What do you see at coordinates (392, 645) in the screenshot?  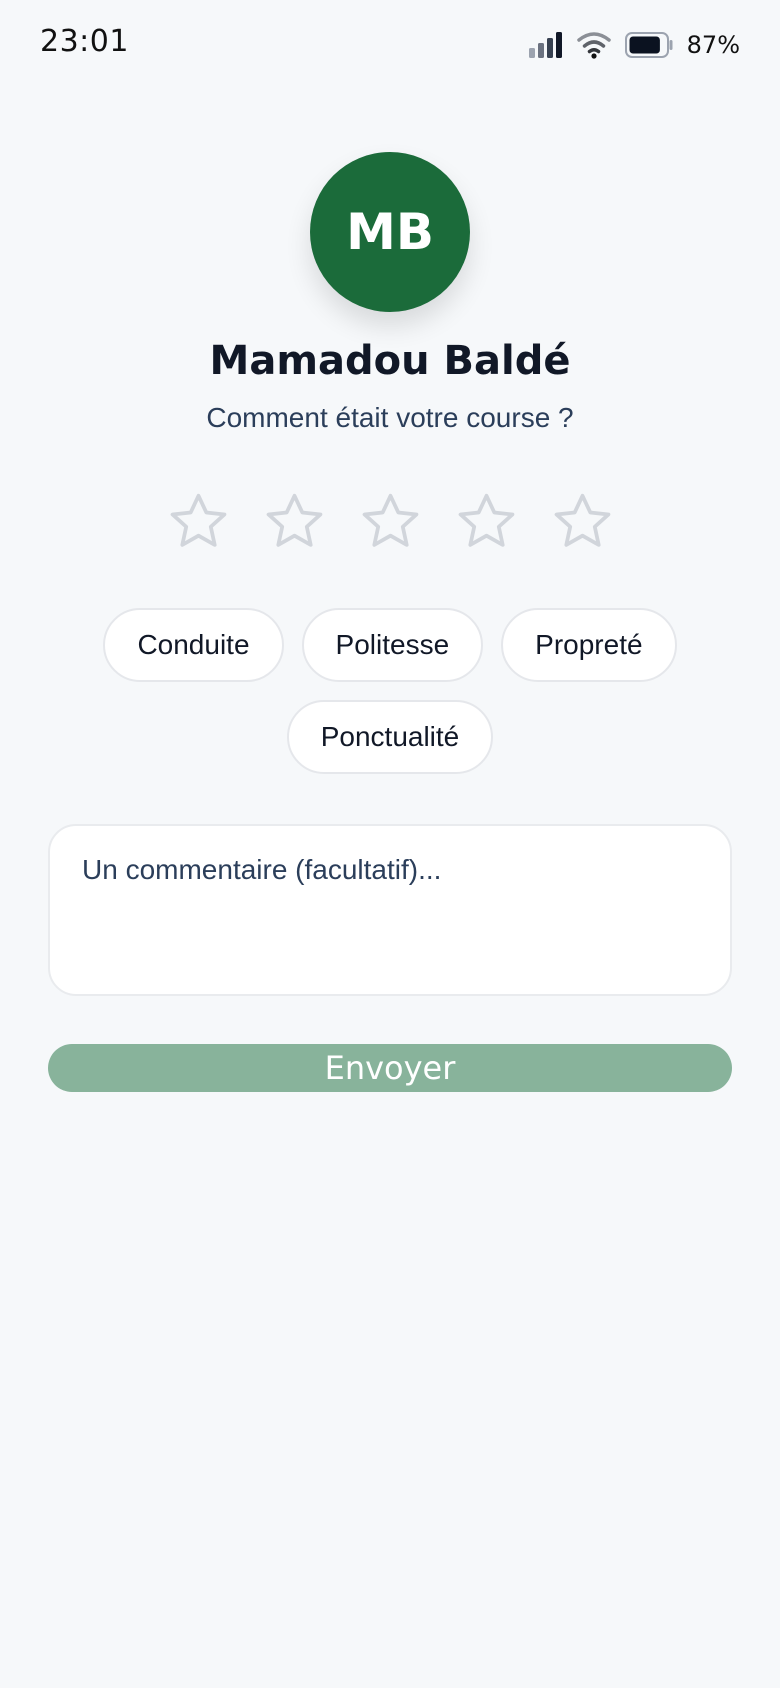 I see `tag-politesse: Politesse` at bounding box center [392, 645].